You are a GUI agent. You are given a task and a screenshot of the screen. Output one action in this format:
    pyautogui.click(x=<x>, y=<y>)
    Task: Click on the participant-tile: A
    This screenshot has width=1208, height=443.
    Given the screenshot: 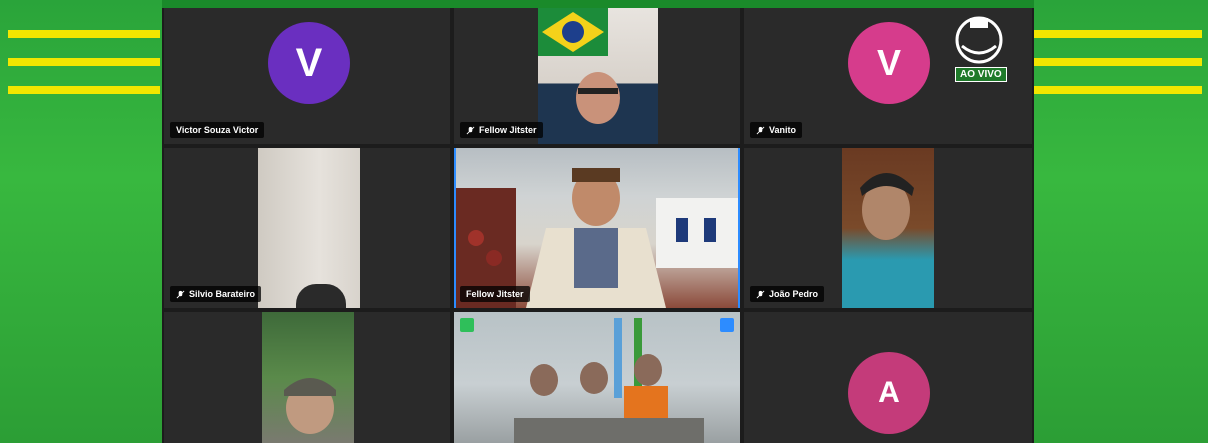 What is the action you would take?
    pyautogui.click(x=888, y=377)
    